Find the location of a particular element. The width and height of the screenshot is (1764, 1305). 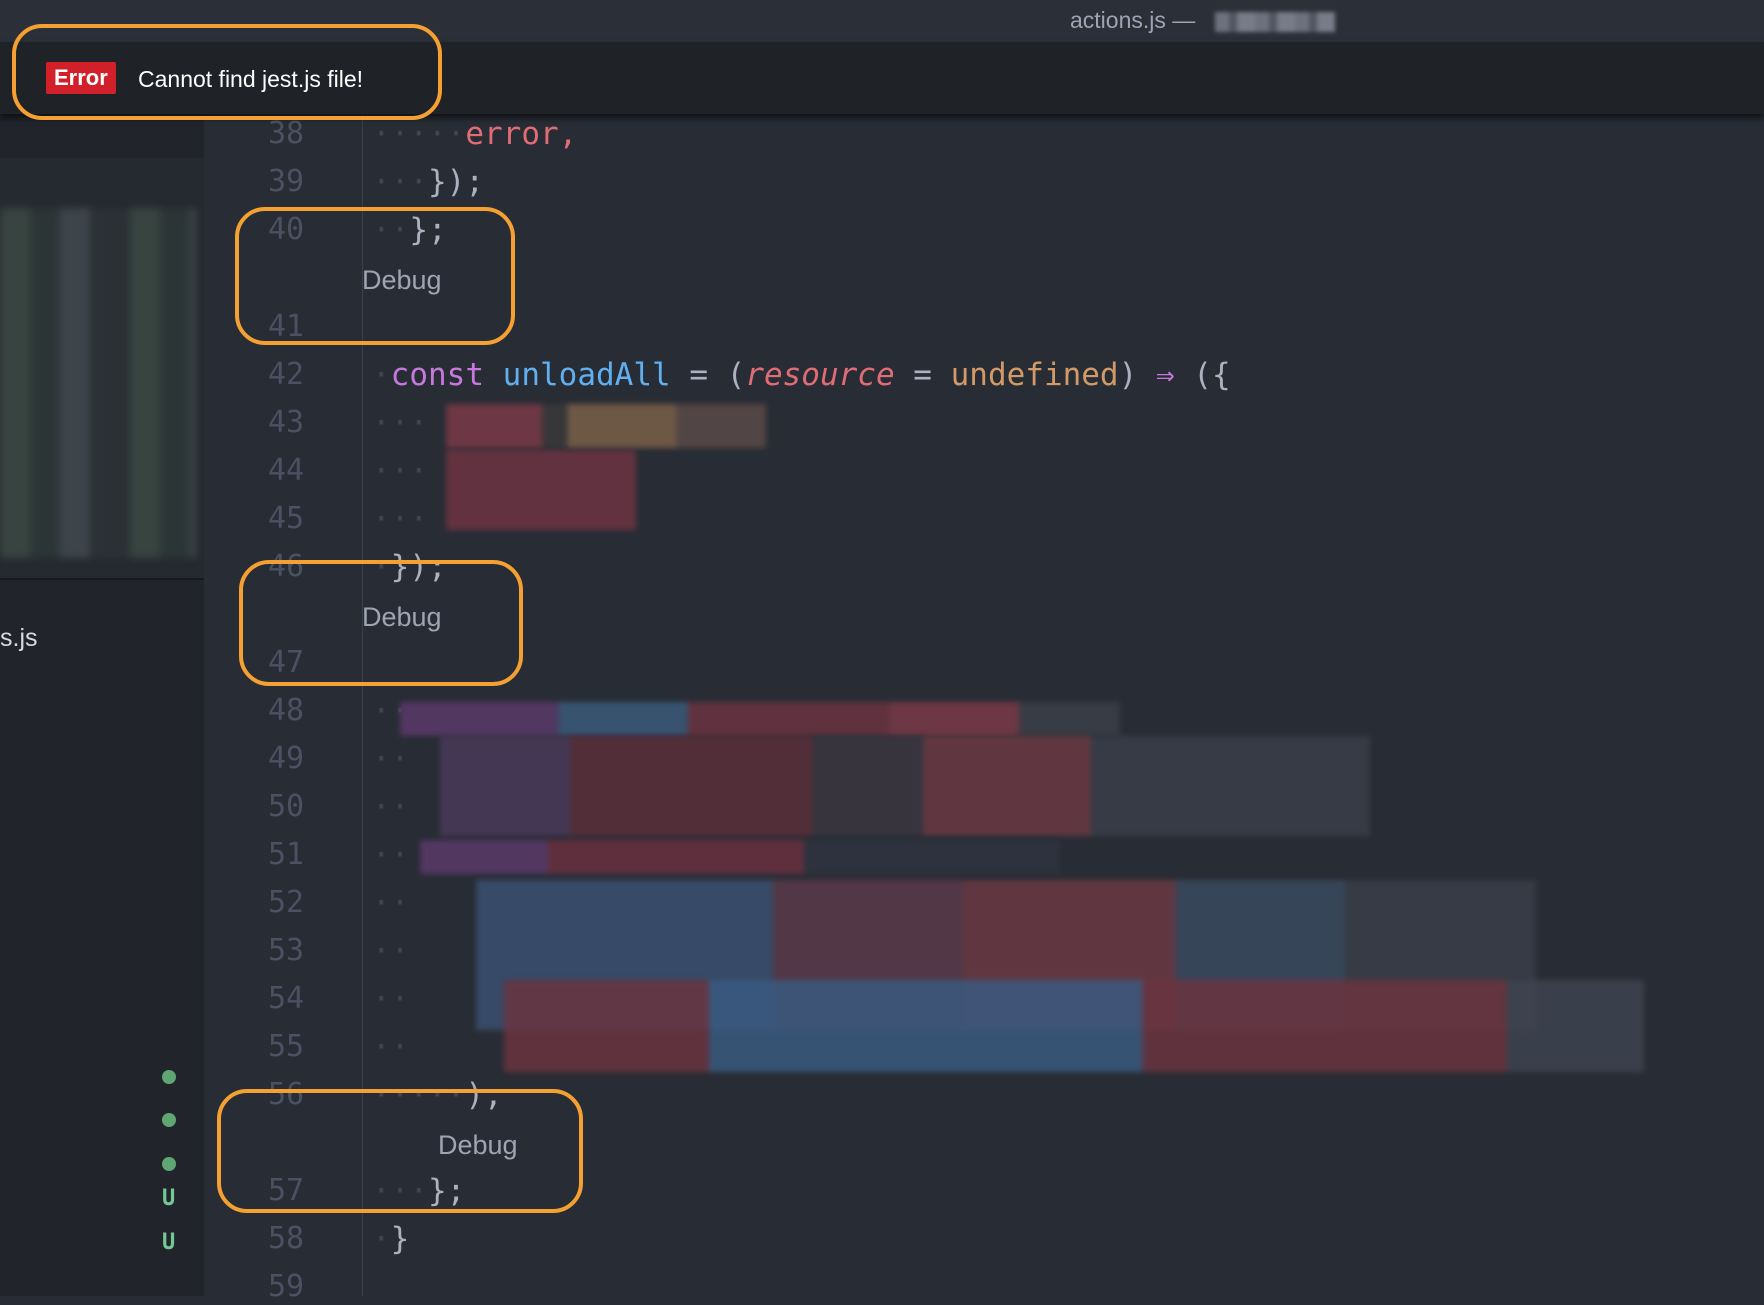

code-line: ···}); is located at coordinates (428, 182).